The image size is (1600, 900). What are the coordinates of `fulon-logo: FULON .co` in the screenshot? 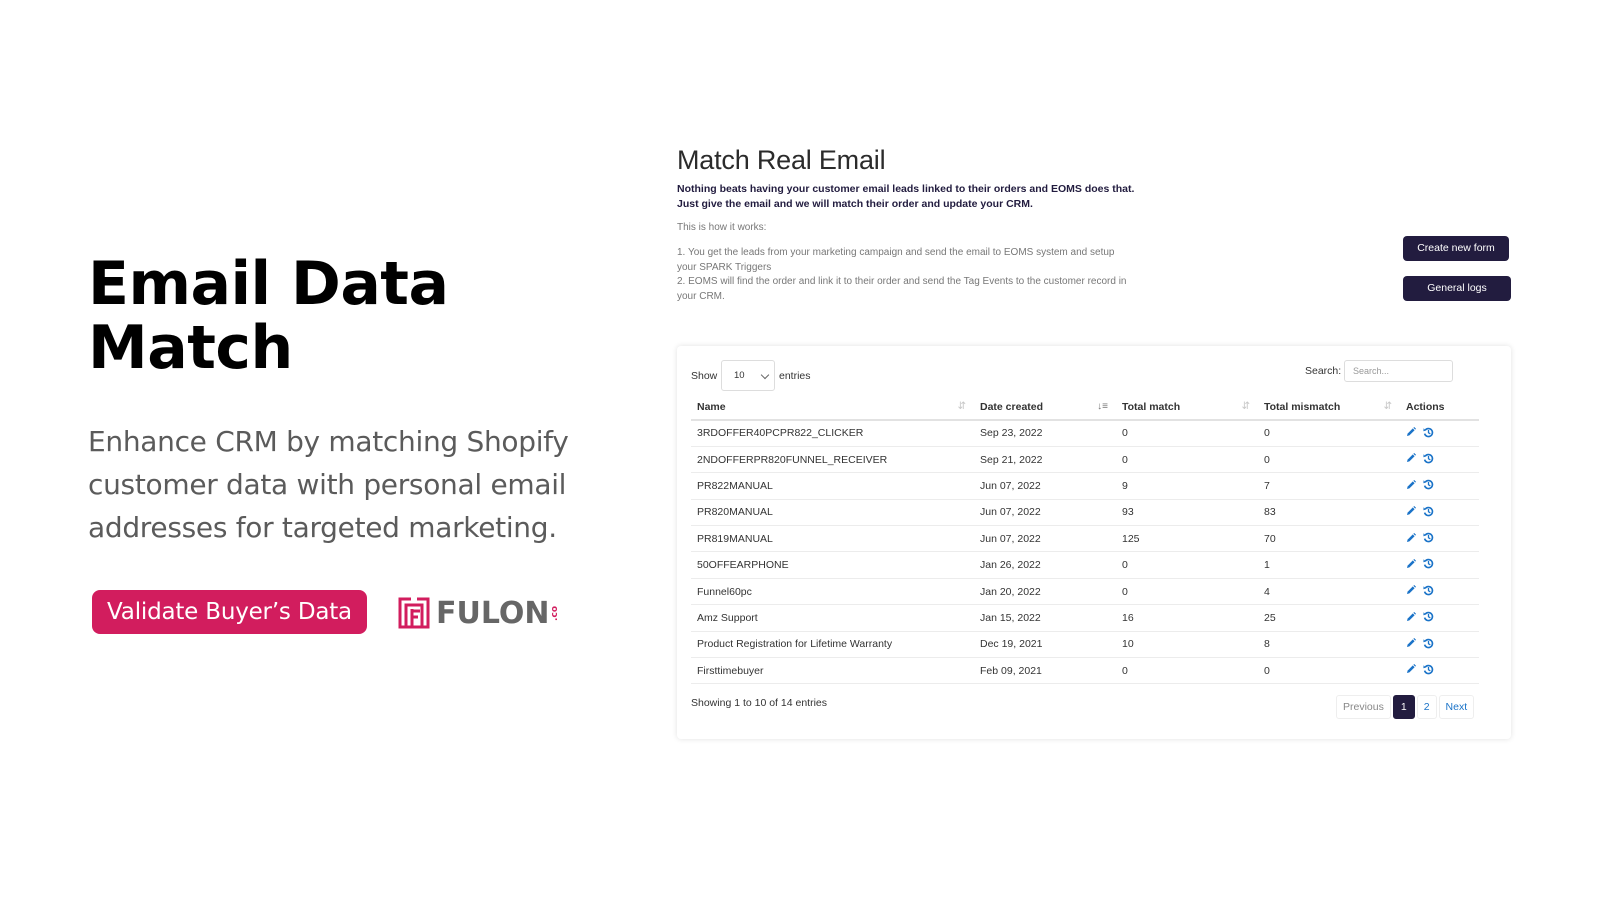 It's located at (479, 613).